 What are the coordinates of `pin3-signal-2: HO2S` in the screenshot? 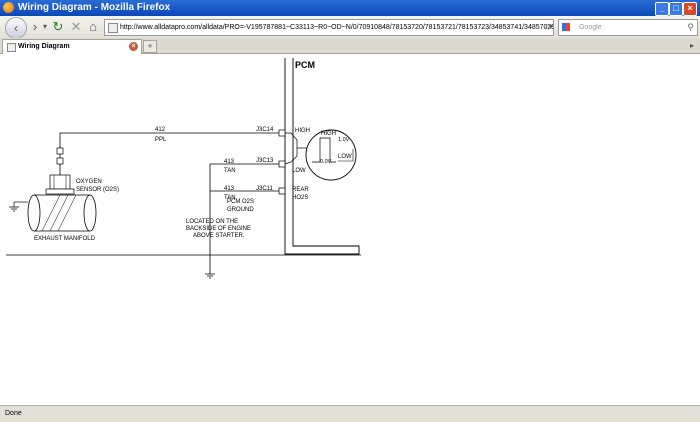 It's located at (300, 198).